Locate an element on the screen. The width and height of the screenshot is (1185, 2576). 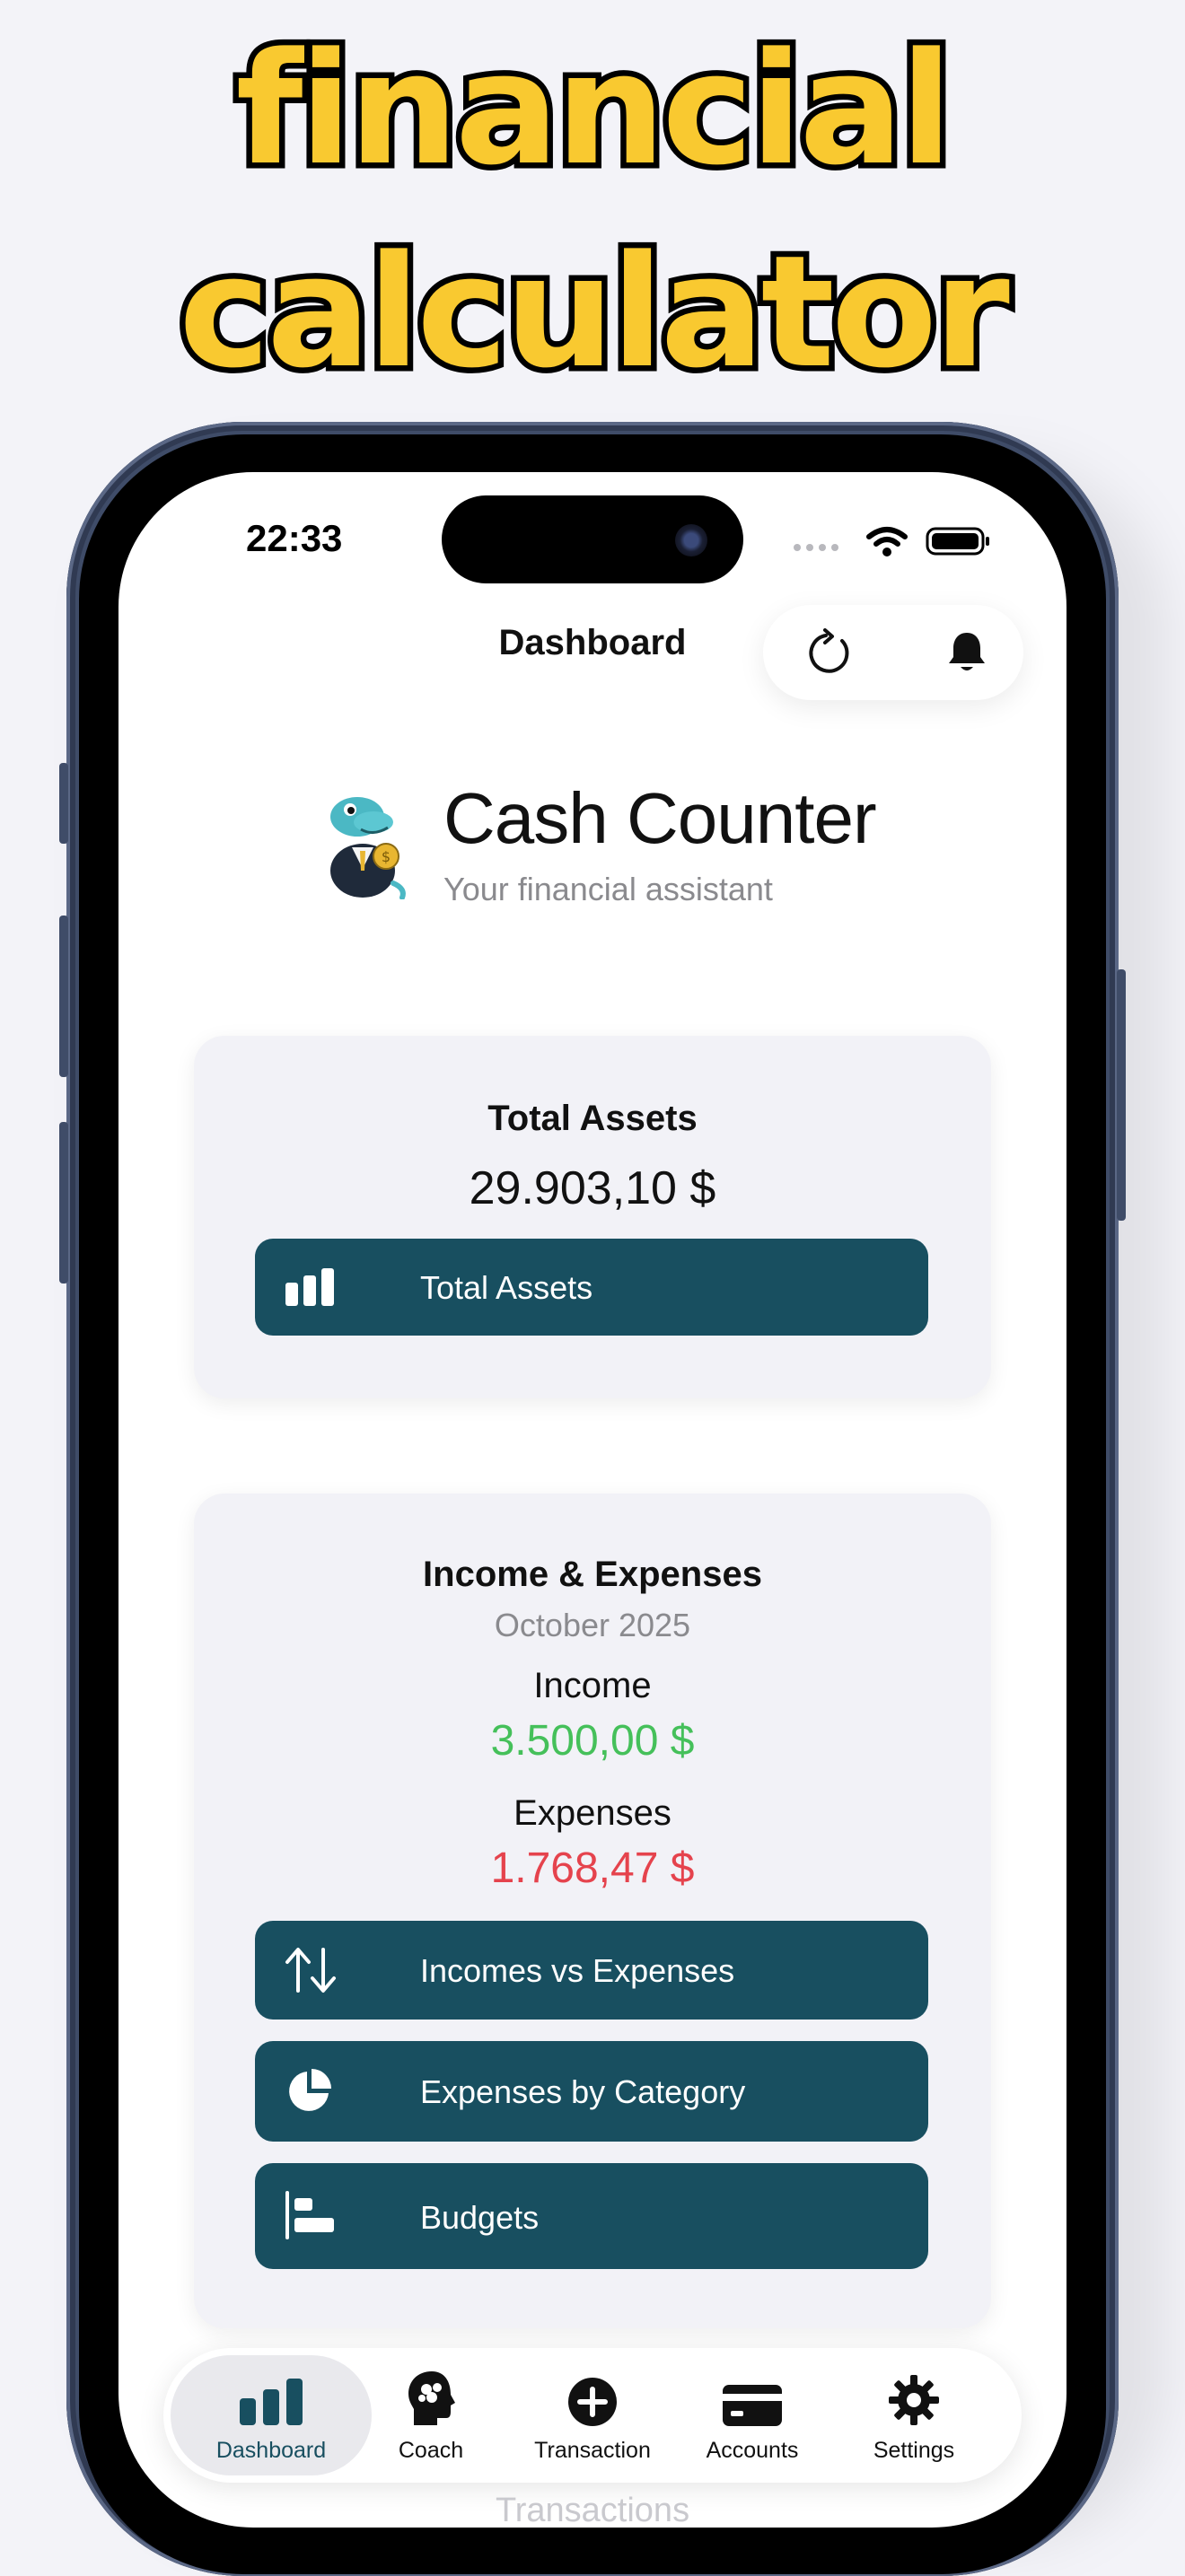
tab-settings-label: Settings is located at coordinates (914, 2450).